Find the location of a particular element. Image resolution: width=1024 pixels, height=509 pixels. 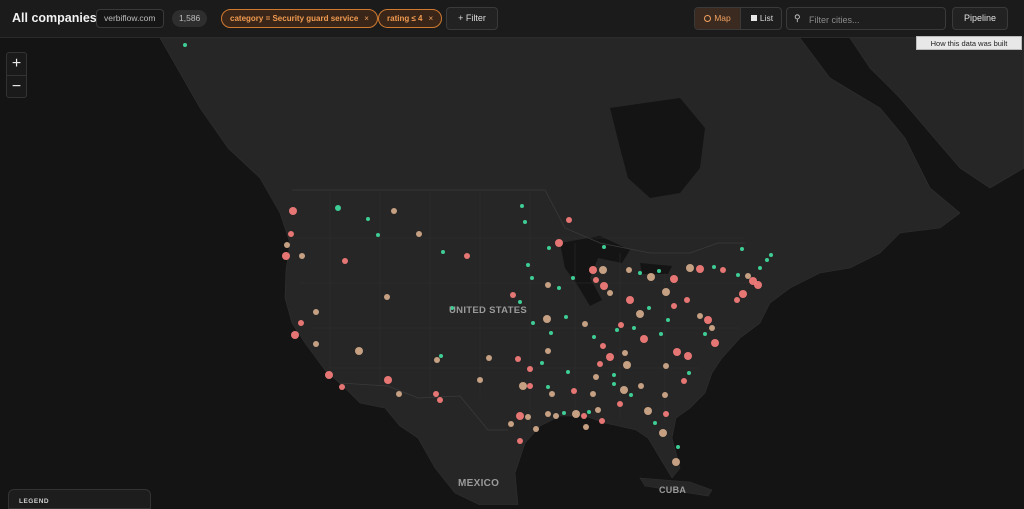

list-view-button: List is located at coordinates (761, 18).